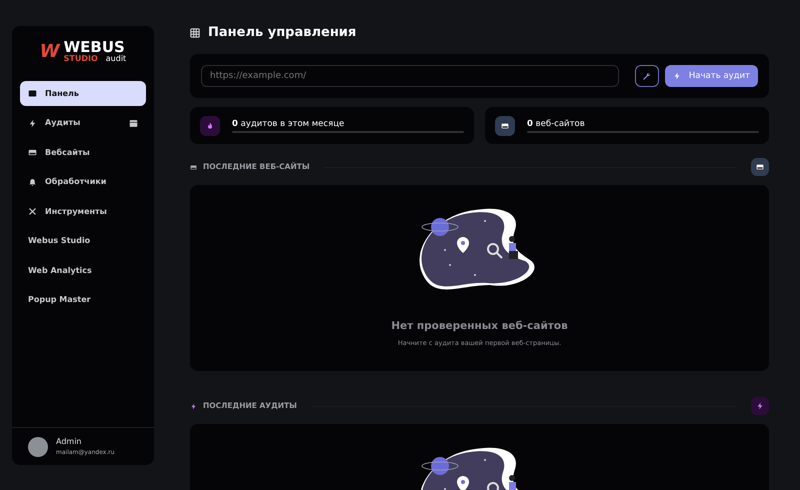  I want to click on logo-subtitle: STUDIO, so click(81, 59).